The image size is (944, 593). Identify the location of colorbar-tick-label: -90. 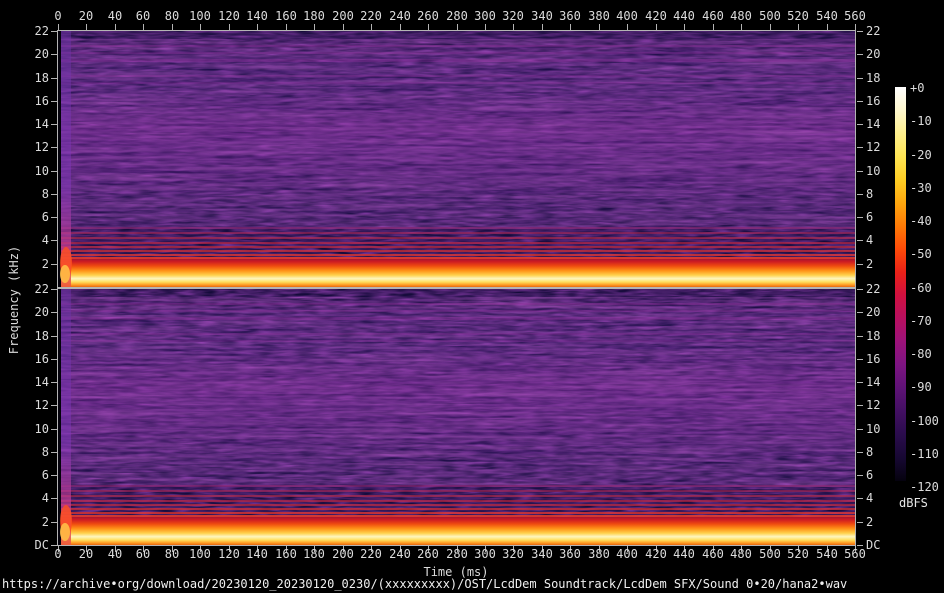
(921, 387).